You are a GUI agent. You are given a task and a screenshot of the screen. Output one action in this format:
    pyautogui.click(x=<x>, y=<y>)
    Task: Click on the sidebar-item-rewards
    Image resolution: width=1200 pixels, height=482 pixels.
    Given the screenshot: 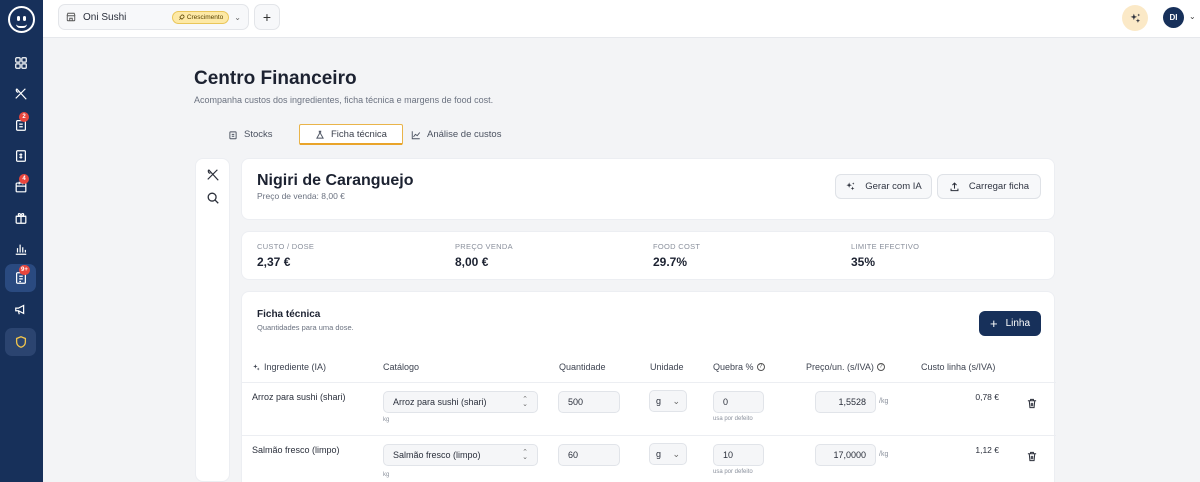 What is the action you would take?
    pyautogui.click(x=20, y=218)
    